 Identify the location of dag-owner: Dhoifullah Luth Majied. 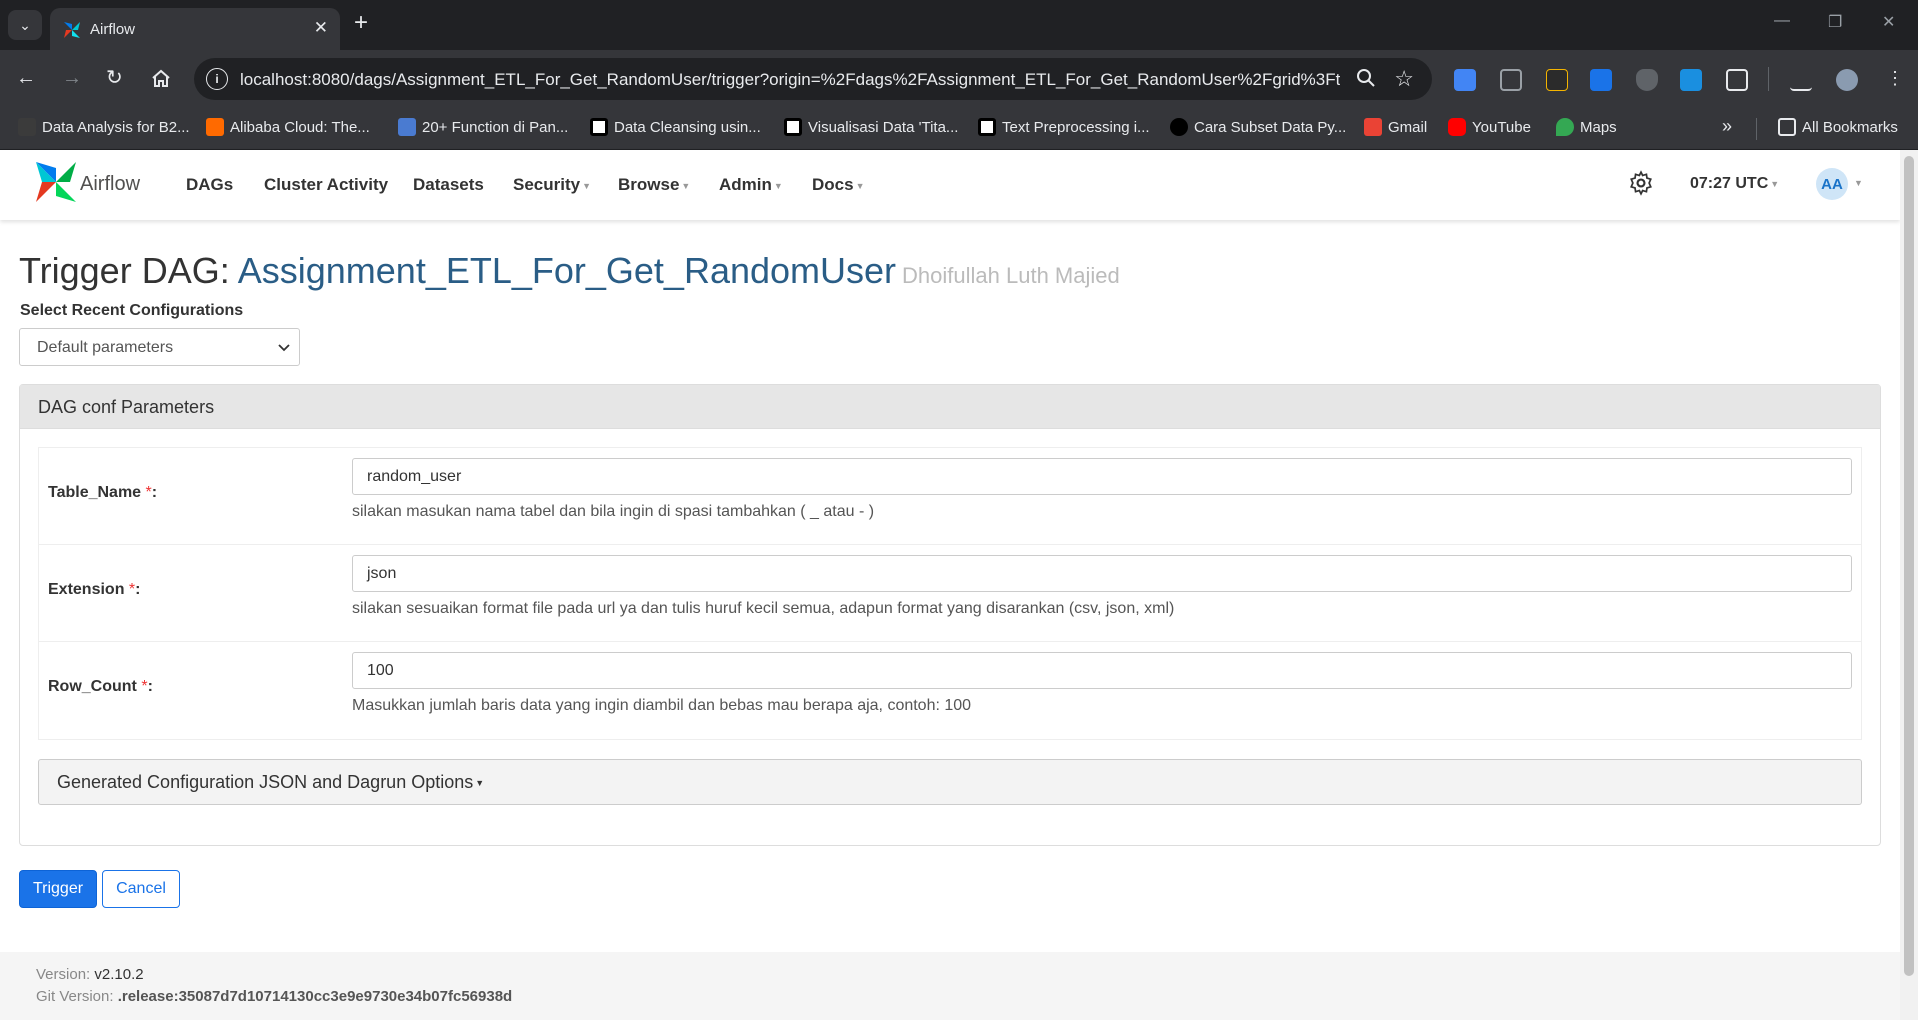
(1011, 275).